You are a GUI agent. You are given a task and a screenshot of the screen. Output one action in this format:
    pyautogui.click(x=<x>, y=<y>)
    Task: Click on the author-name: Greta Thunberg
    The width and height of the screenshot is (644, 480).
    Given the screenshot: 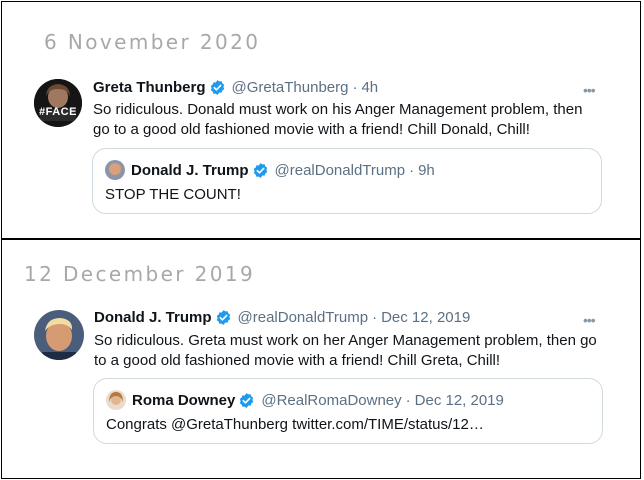 What is the action you would take?
    pyautogui.click(x=149, y=87)
    